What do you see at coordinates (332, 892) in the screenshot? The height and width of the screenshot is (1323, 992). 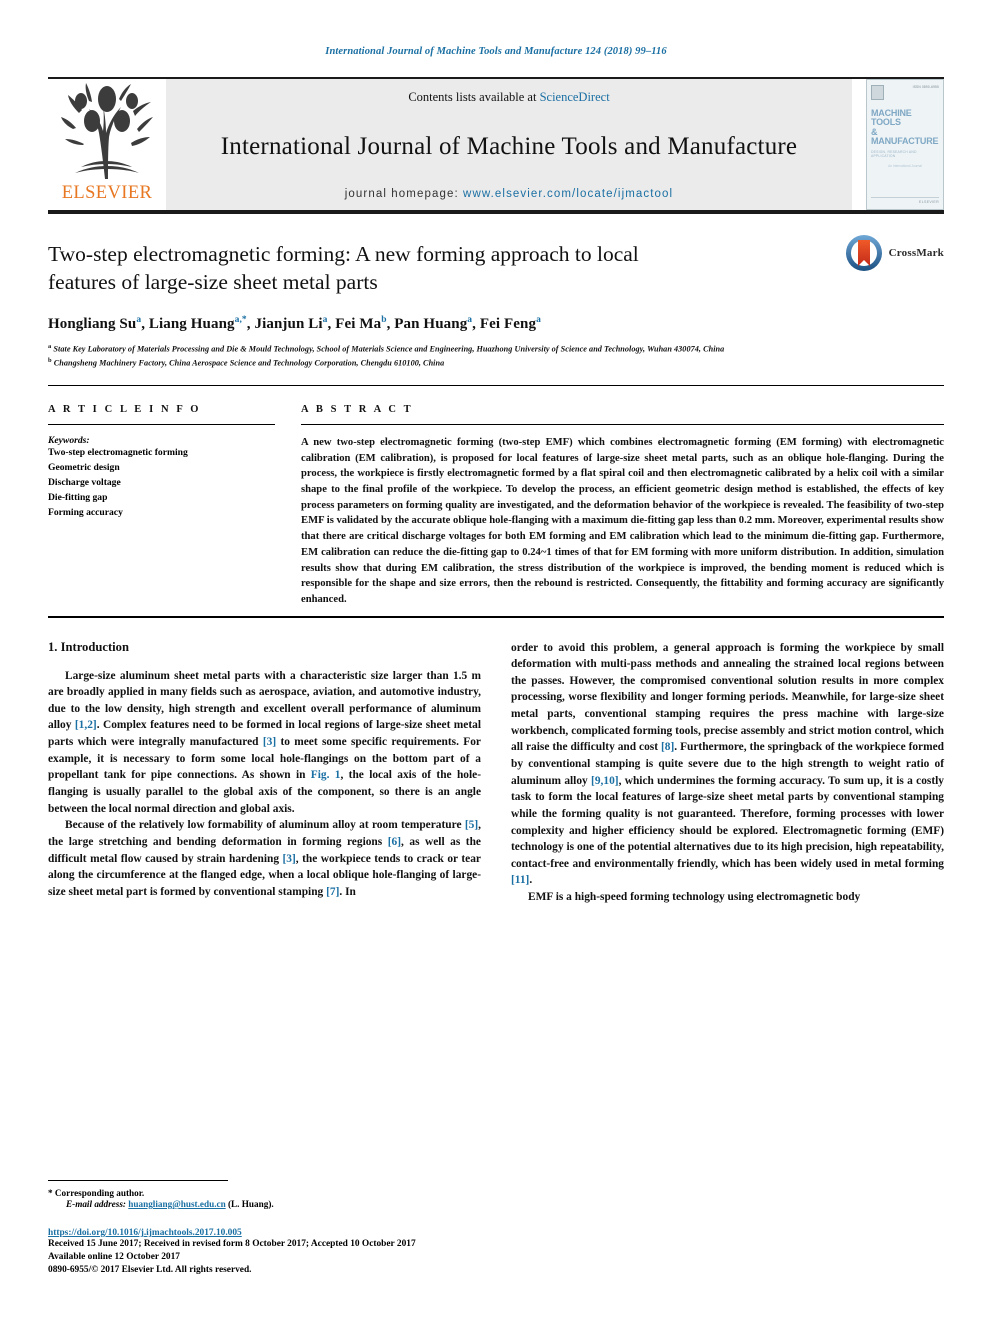 I see `citation-ref: [7]` at bounding box center [332, 892].